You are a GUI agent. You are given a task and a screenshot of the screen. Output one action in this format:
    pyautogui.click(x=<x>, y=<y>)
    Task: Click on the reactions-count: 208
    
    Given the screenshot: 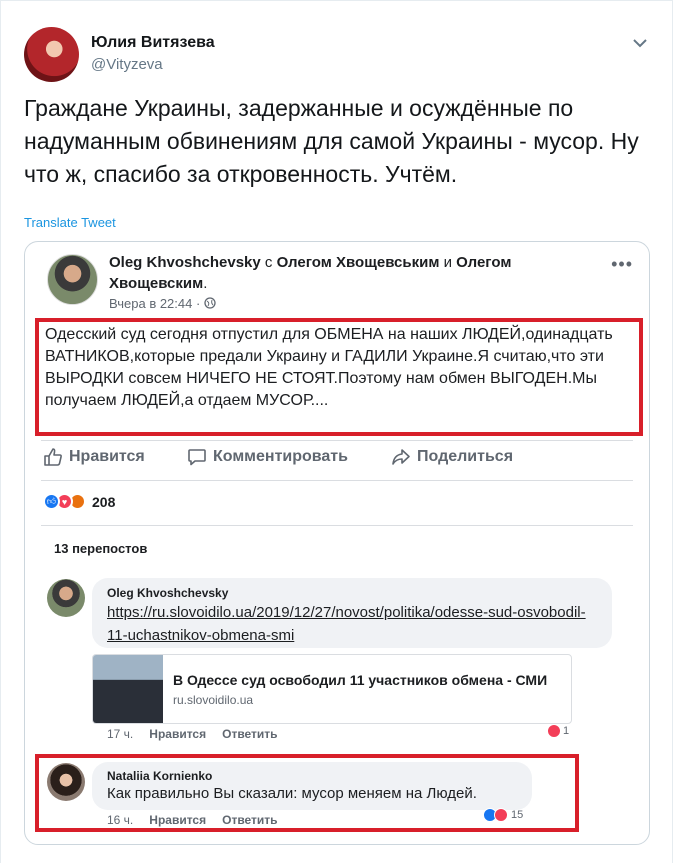 What is the action you would take?
    pyautogui.click(x=104, y=501)
    